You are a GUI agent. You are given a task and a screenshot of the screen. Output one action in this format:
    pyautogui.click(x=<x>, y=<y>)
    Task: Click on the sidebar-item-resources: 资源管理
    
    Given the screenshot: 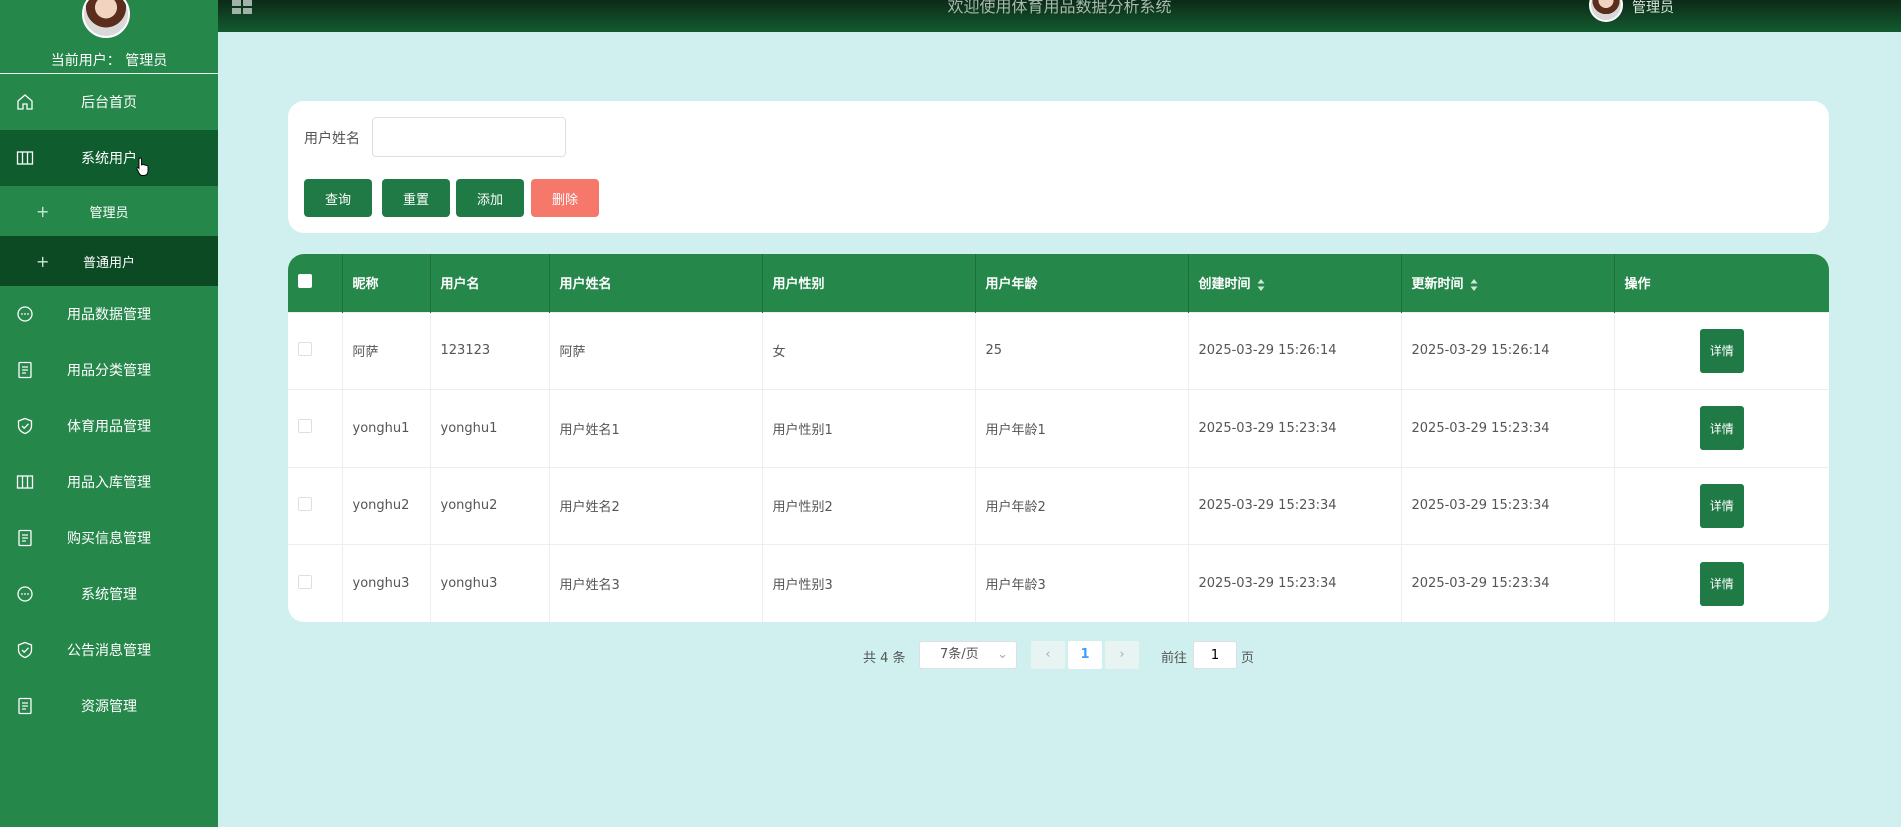 What is the action you would take?
    pyautogui.click(x=109, y=706)
    